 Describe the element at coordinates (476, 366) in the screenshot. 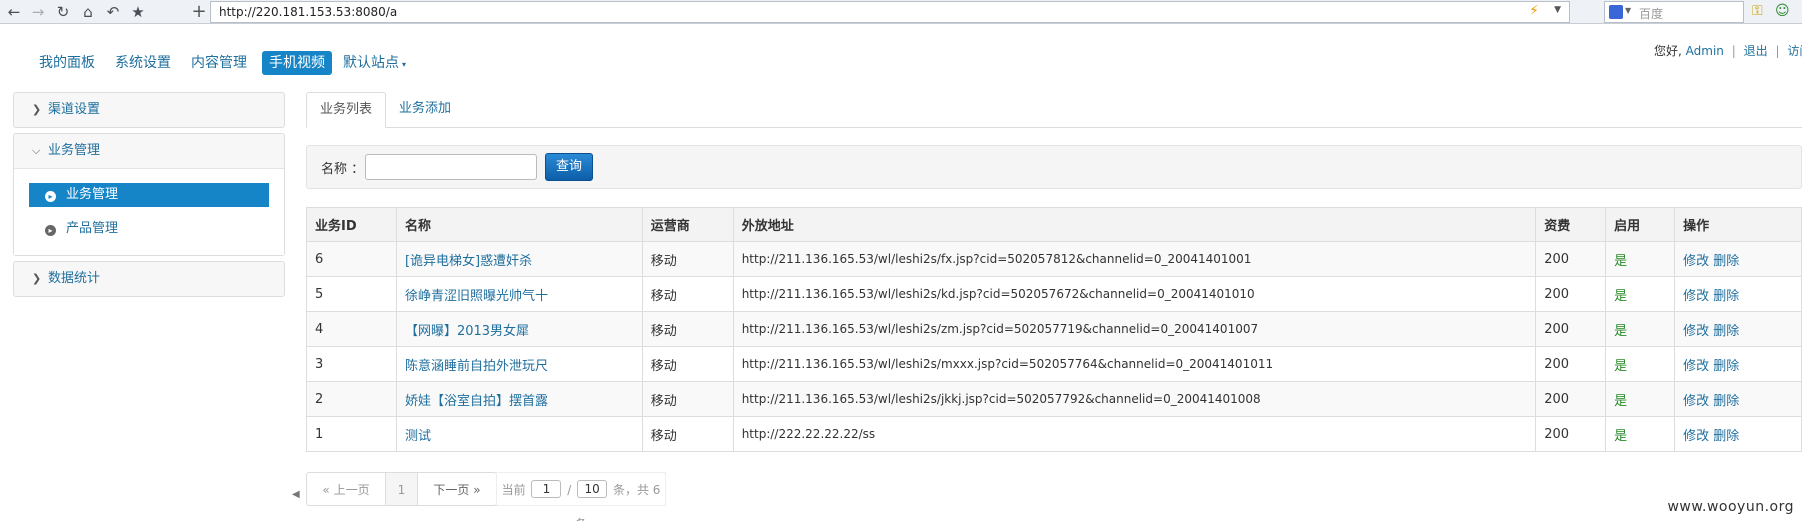

I see `name-link: 陈意涵睡前自拍外泄玩尺` at that location.